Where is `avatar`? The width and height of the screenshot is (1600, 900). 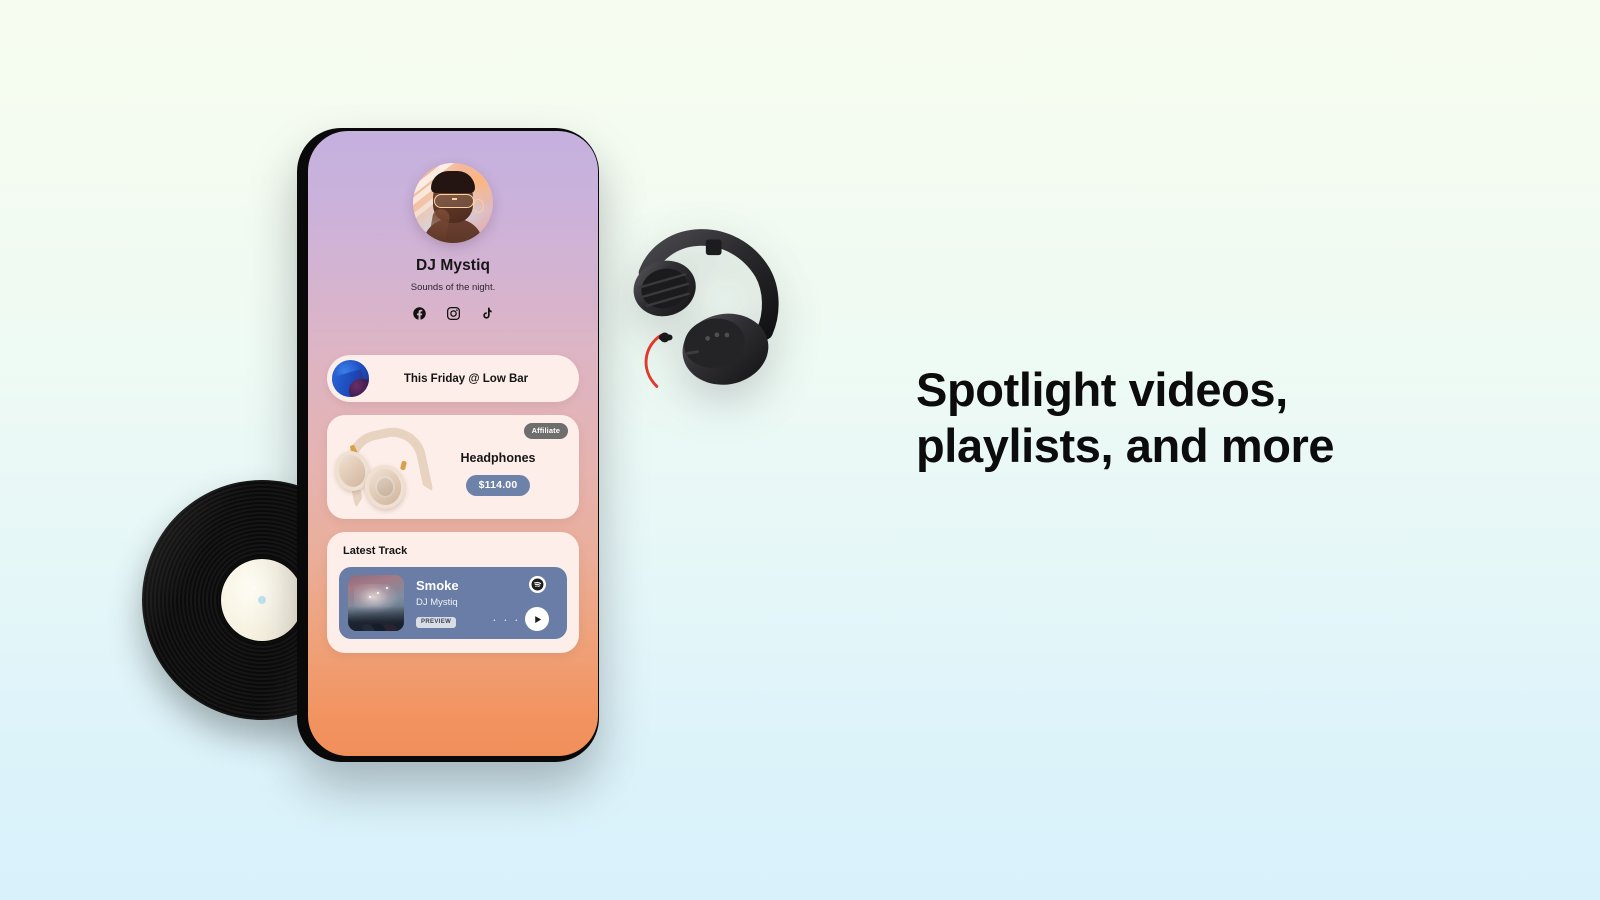 avatar is located at coordinates (453, 203).